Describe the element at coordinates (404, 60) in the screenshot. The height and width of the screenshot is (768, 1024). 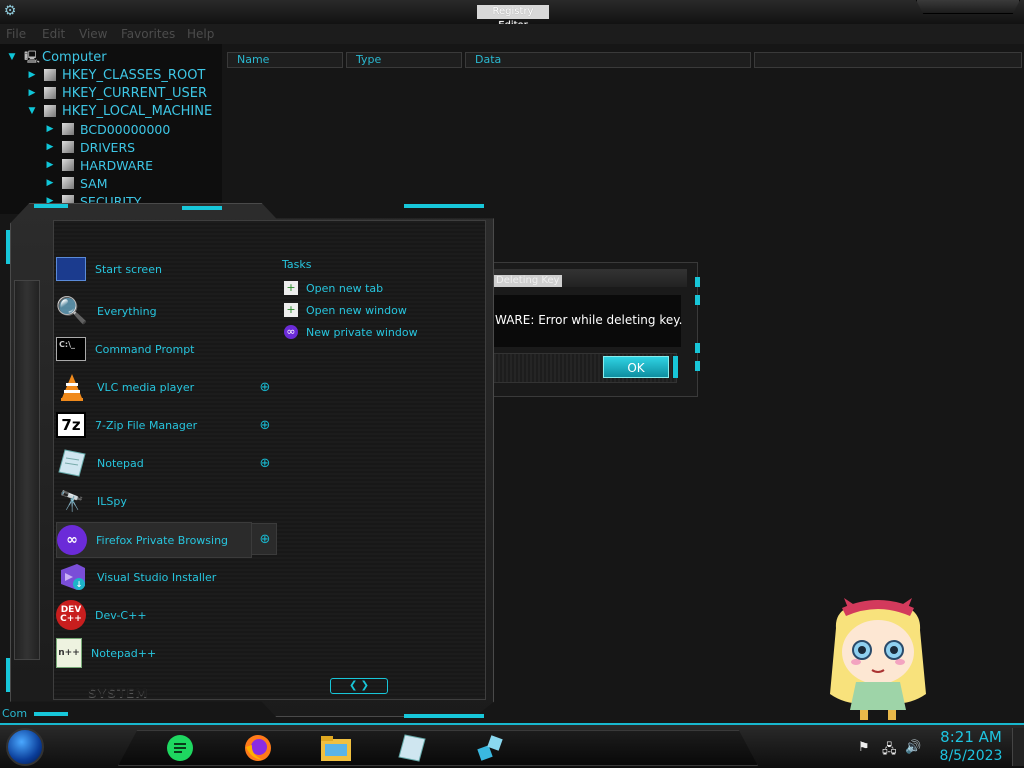
I see `column-header-type: Type` at that location.